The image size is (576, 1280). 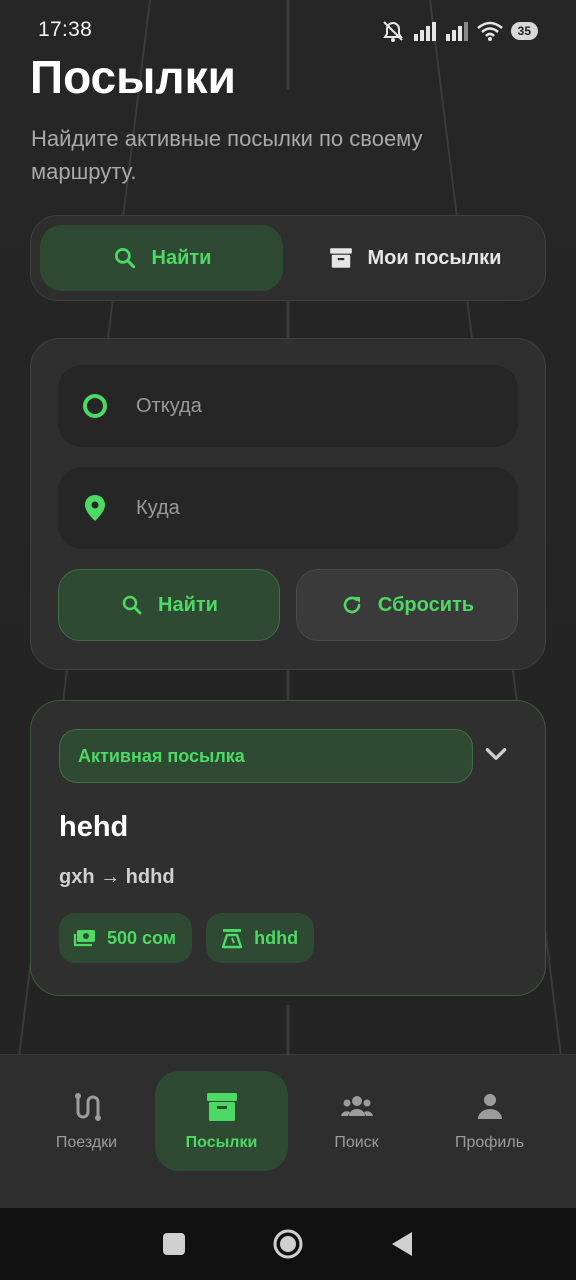 I want to click on status-badge: Активная посылка, so click(x=266, y=756).